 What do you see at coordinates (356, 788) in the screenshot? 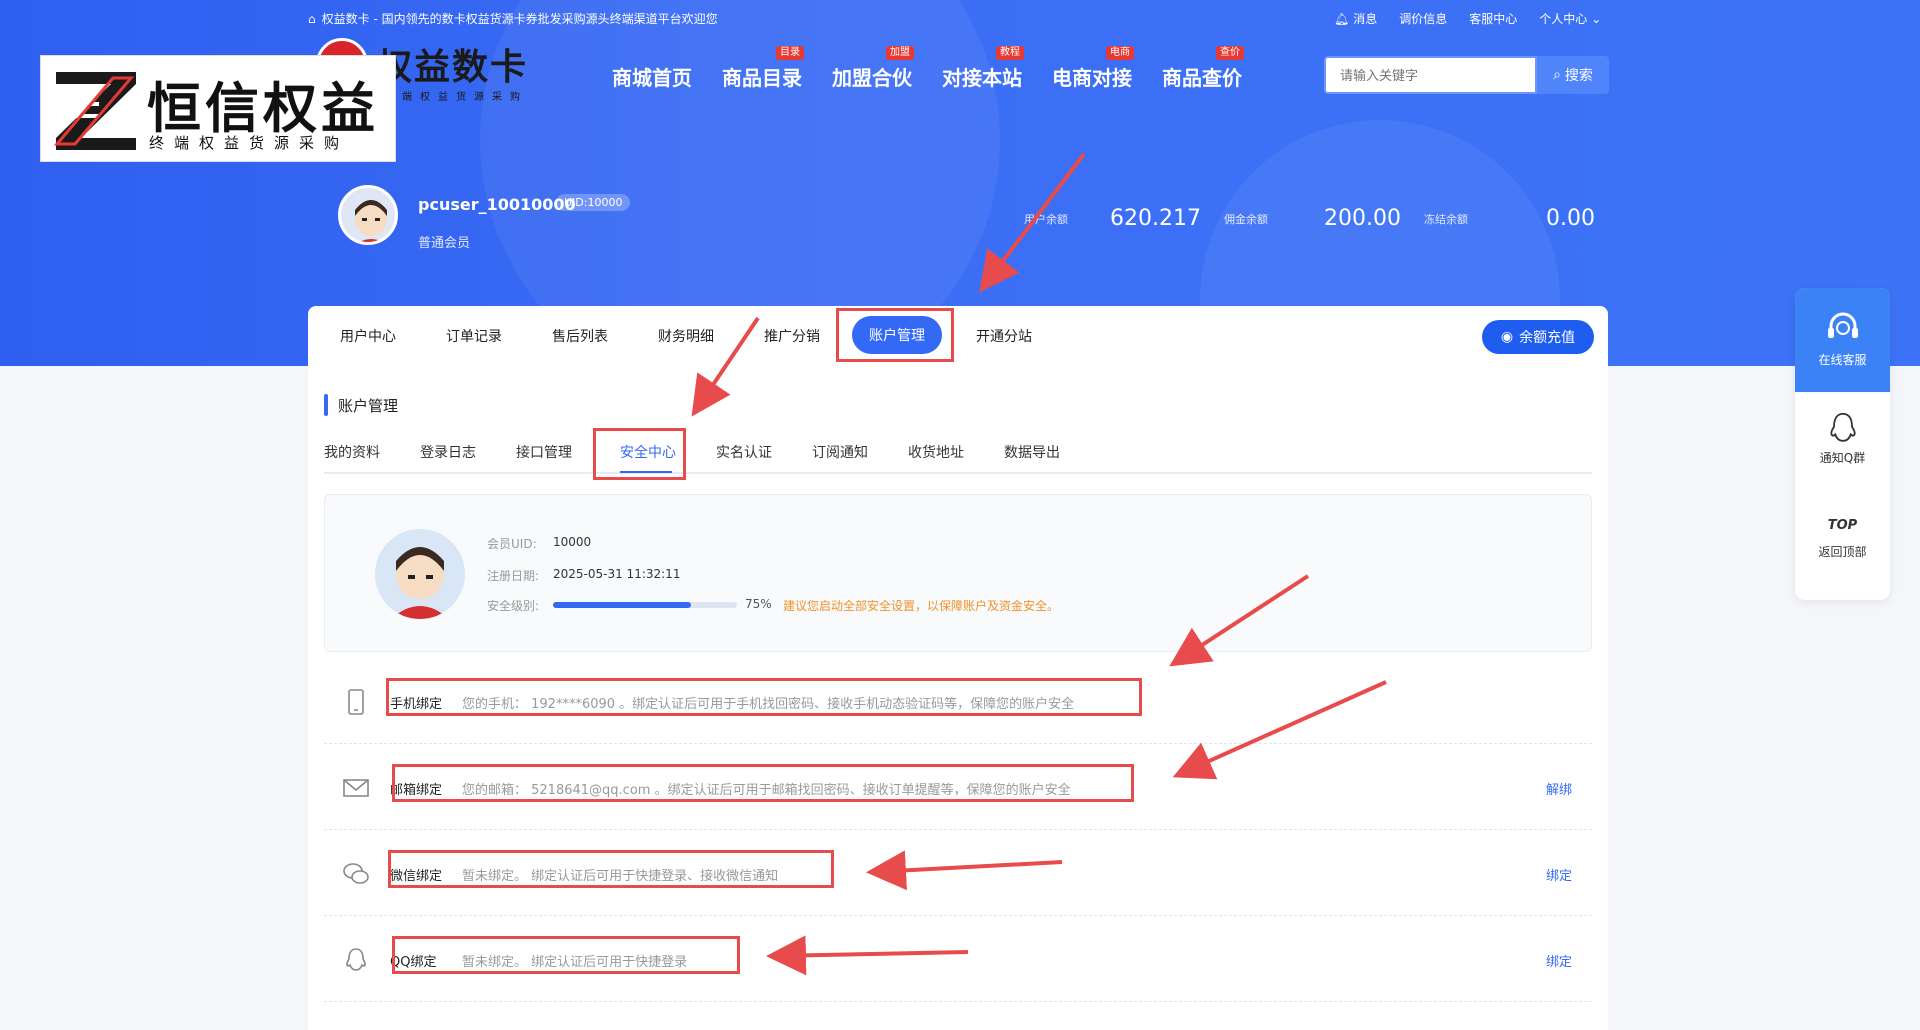
I see `mail-icon` at bounding box center [356, 788].